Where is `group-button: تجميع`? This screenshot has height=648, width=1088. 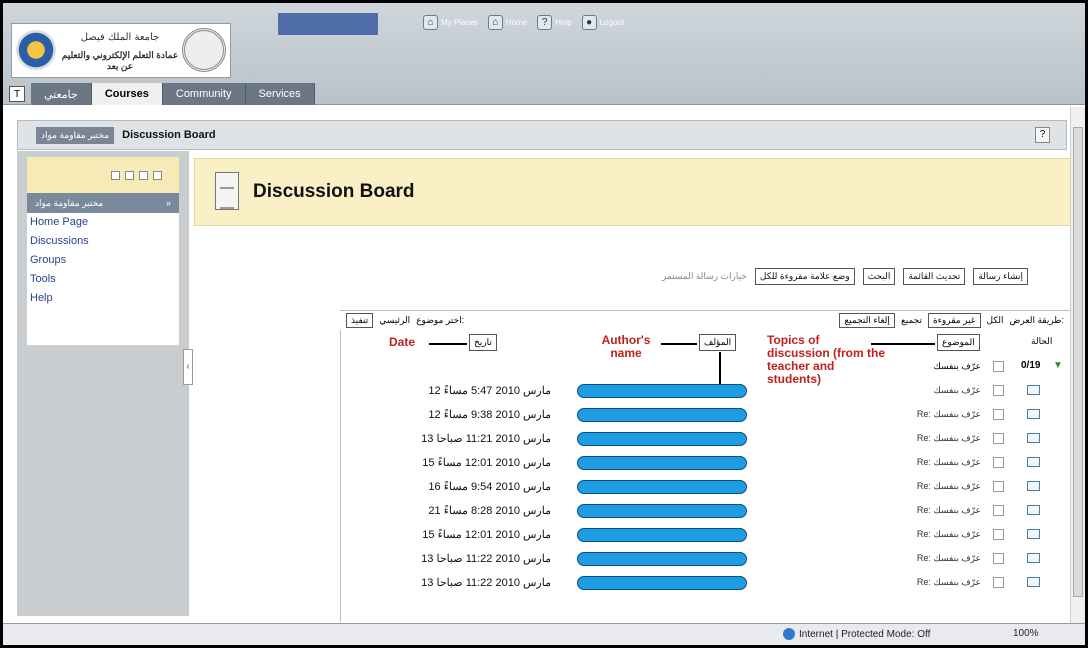
group-button: تجميع is located at coordinates (911, 320).